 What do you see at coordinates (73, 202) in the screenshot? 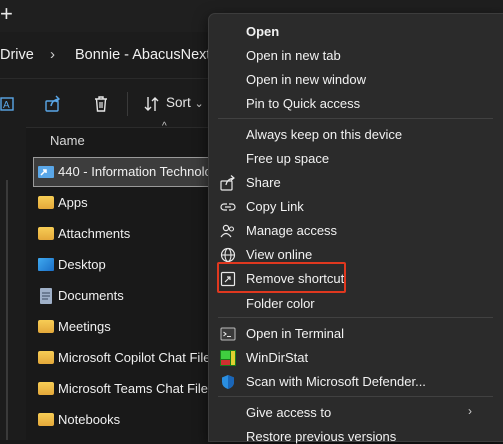
I see `file-name: Apps` at bounding box center [73, 202].